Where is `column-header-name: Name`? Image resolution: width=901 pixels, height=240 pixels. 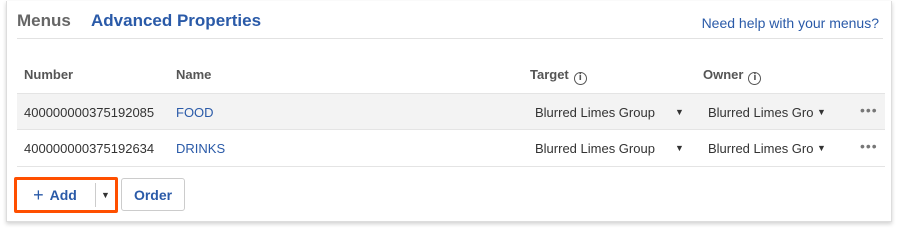 column-header-name: Name is located at coordinates (193, 74).